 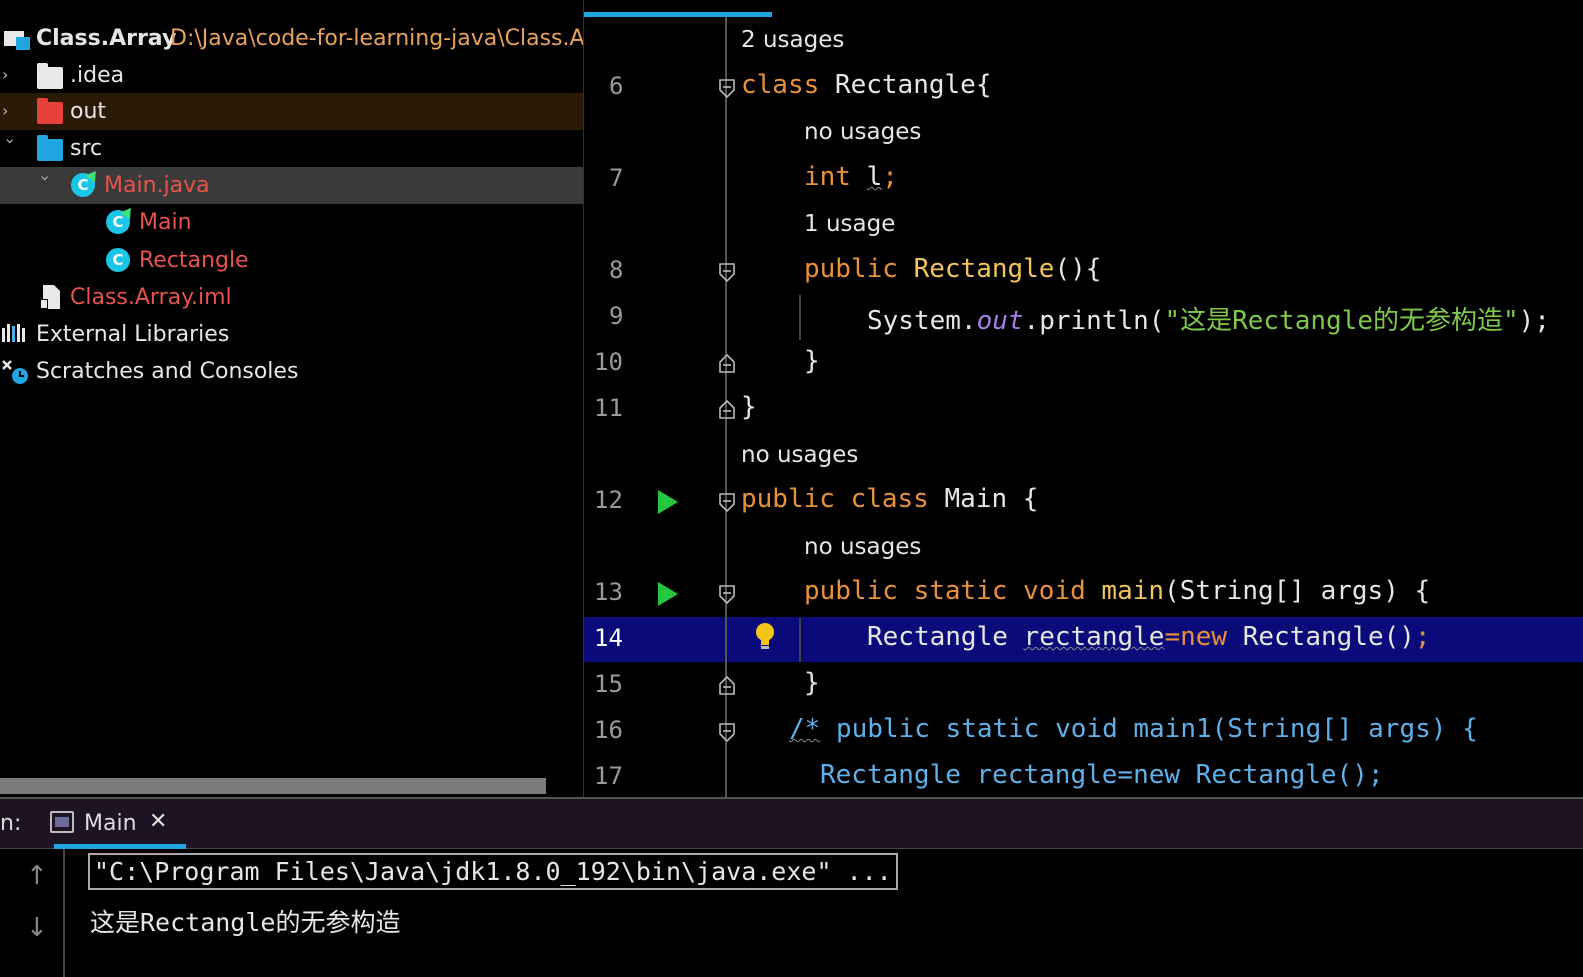 I want to click on tree-item-scratches: Scratches and Consoles, so click(x=291, y=371).